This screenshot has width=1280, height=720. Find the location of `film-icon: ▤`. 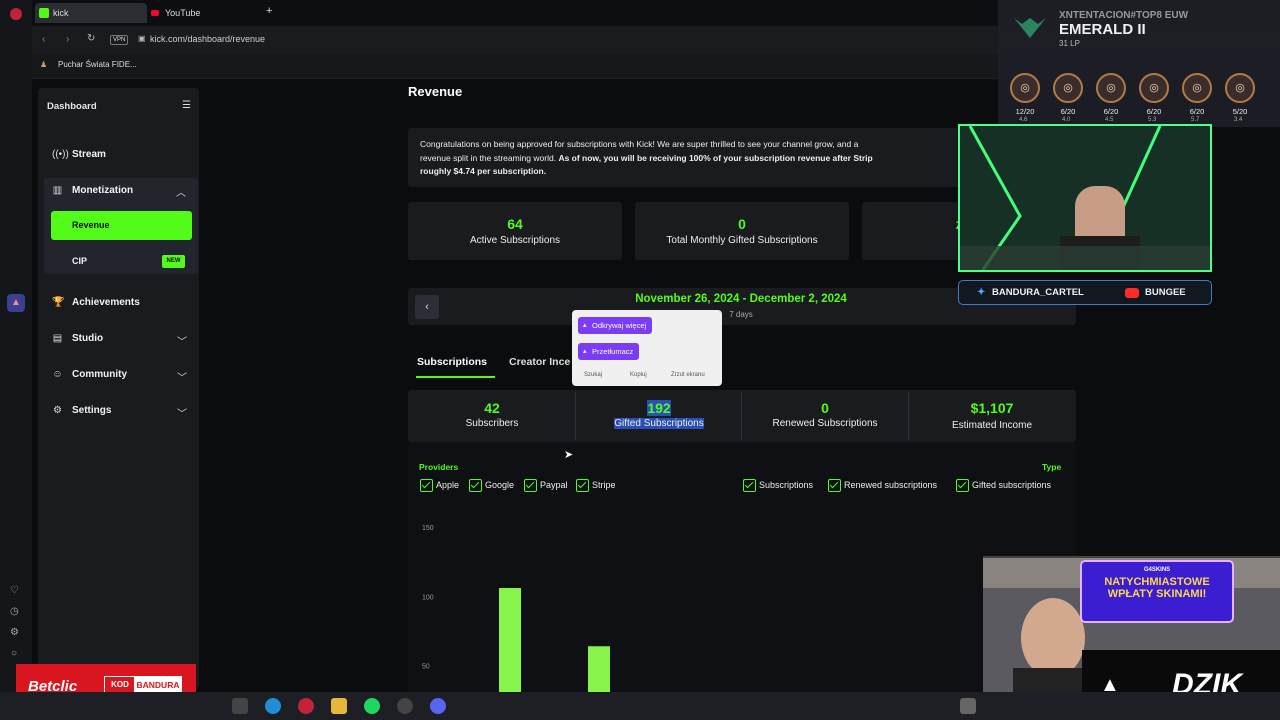

film-icon: ▤ is located at coordinates (57, 338).